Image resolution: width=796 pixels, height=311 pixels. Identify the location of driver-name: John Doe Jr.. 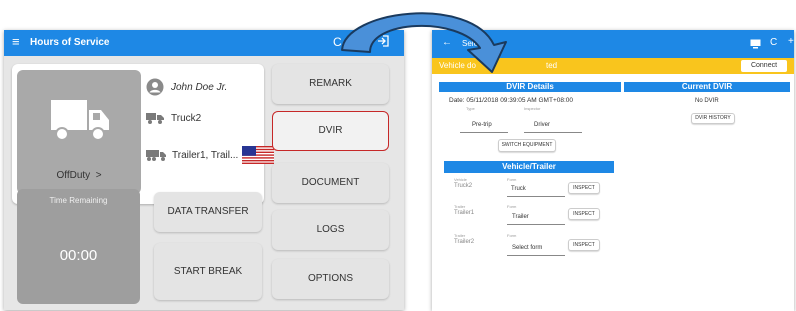
(199, 87).